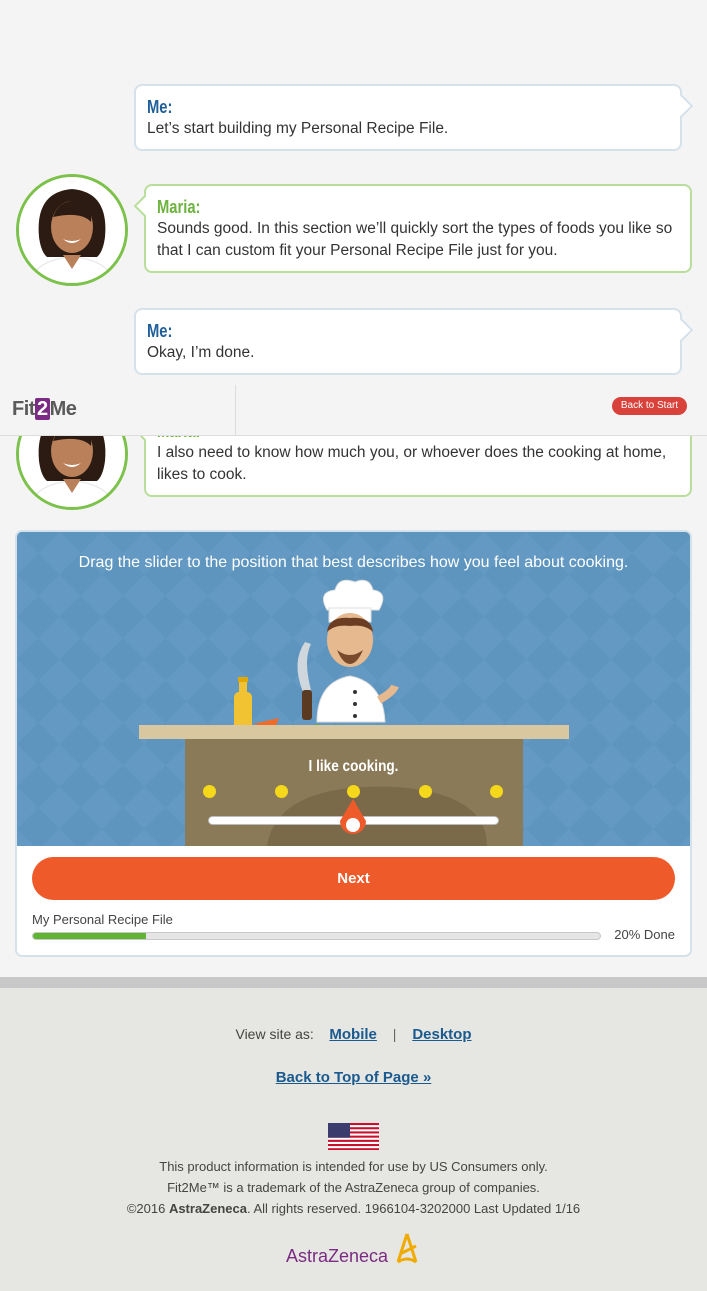 This screenshot has width=707, height=1291. Describe the element at coordinates (90, 936) in the screenshot. I see `progress-fill` at that location.